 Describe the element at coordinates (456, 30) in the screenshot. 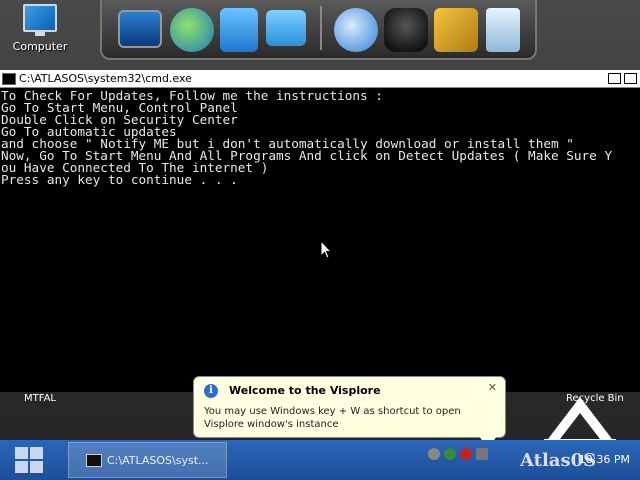

I see `tools-icon` at that location.